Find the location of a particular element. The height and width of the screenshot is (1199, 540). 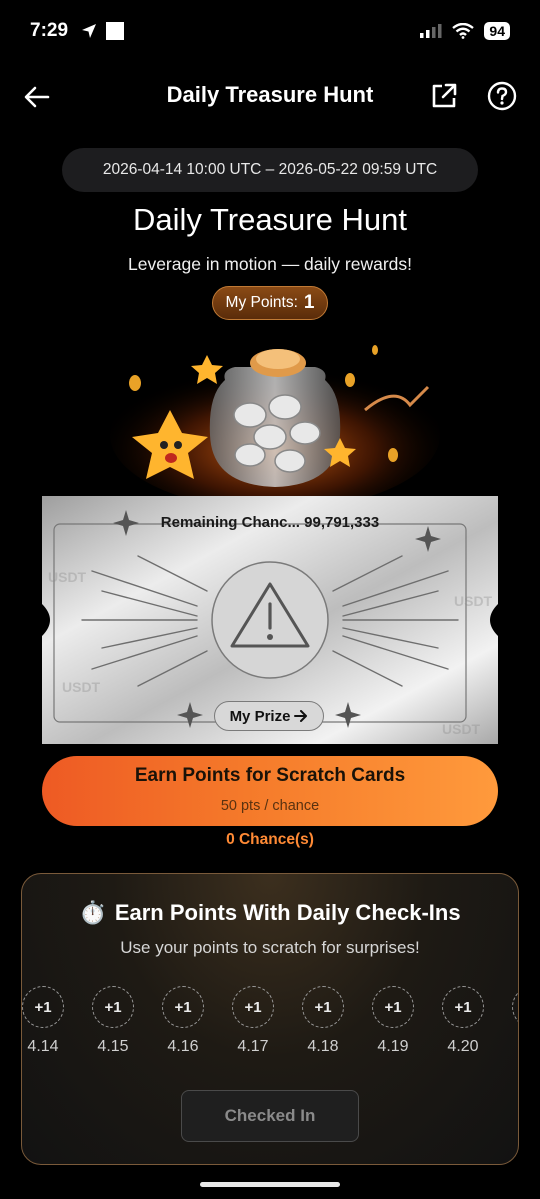

checkin-day: +1 4.18 is located at coordinates (323, 1021).